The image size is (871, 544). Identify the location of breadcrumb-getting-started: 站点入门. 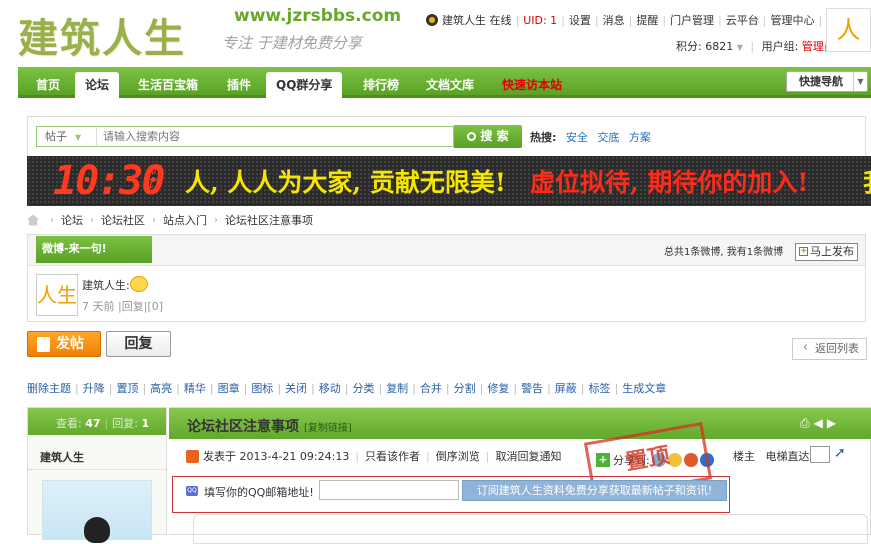
(185, 220).